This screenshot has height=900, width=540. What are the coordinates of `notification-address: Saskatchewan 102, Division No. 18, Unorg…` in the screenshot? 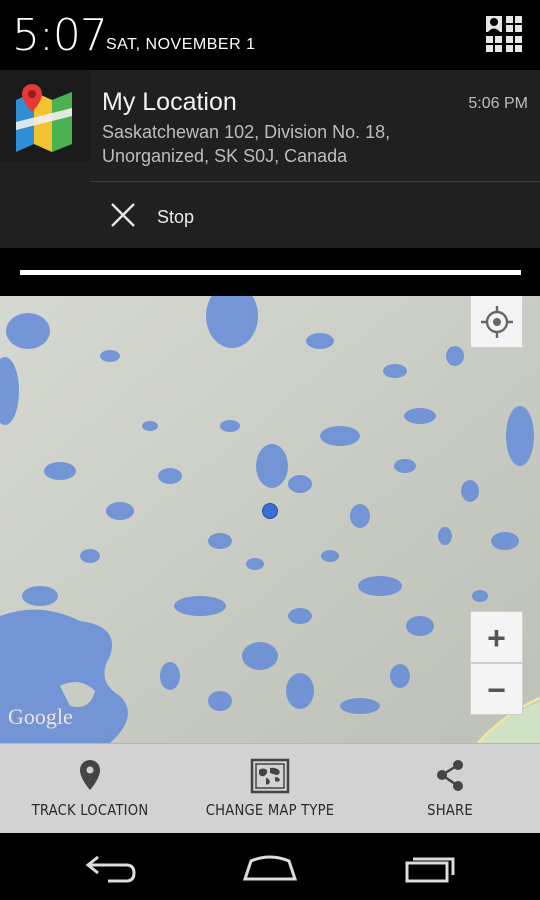 It's located at (312, 144).